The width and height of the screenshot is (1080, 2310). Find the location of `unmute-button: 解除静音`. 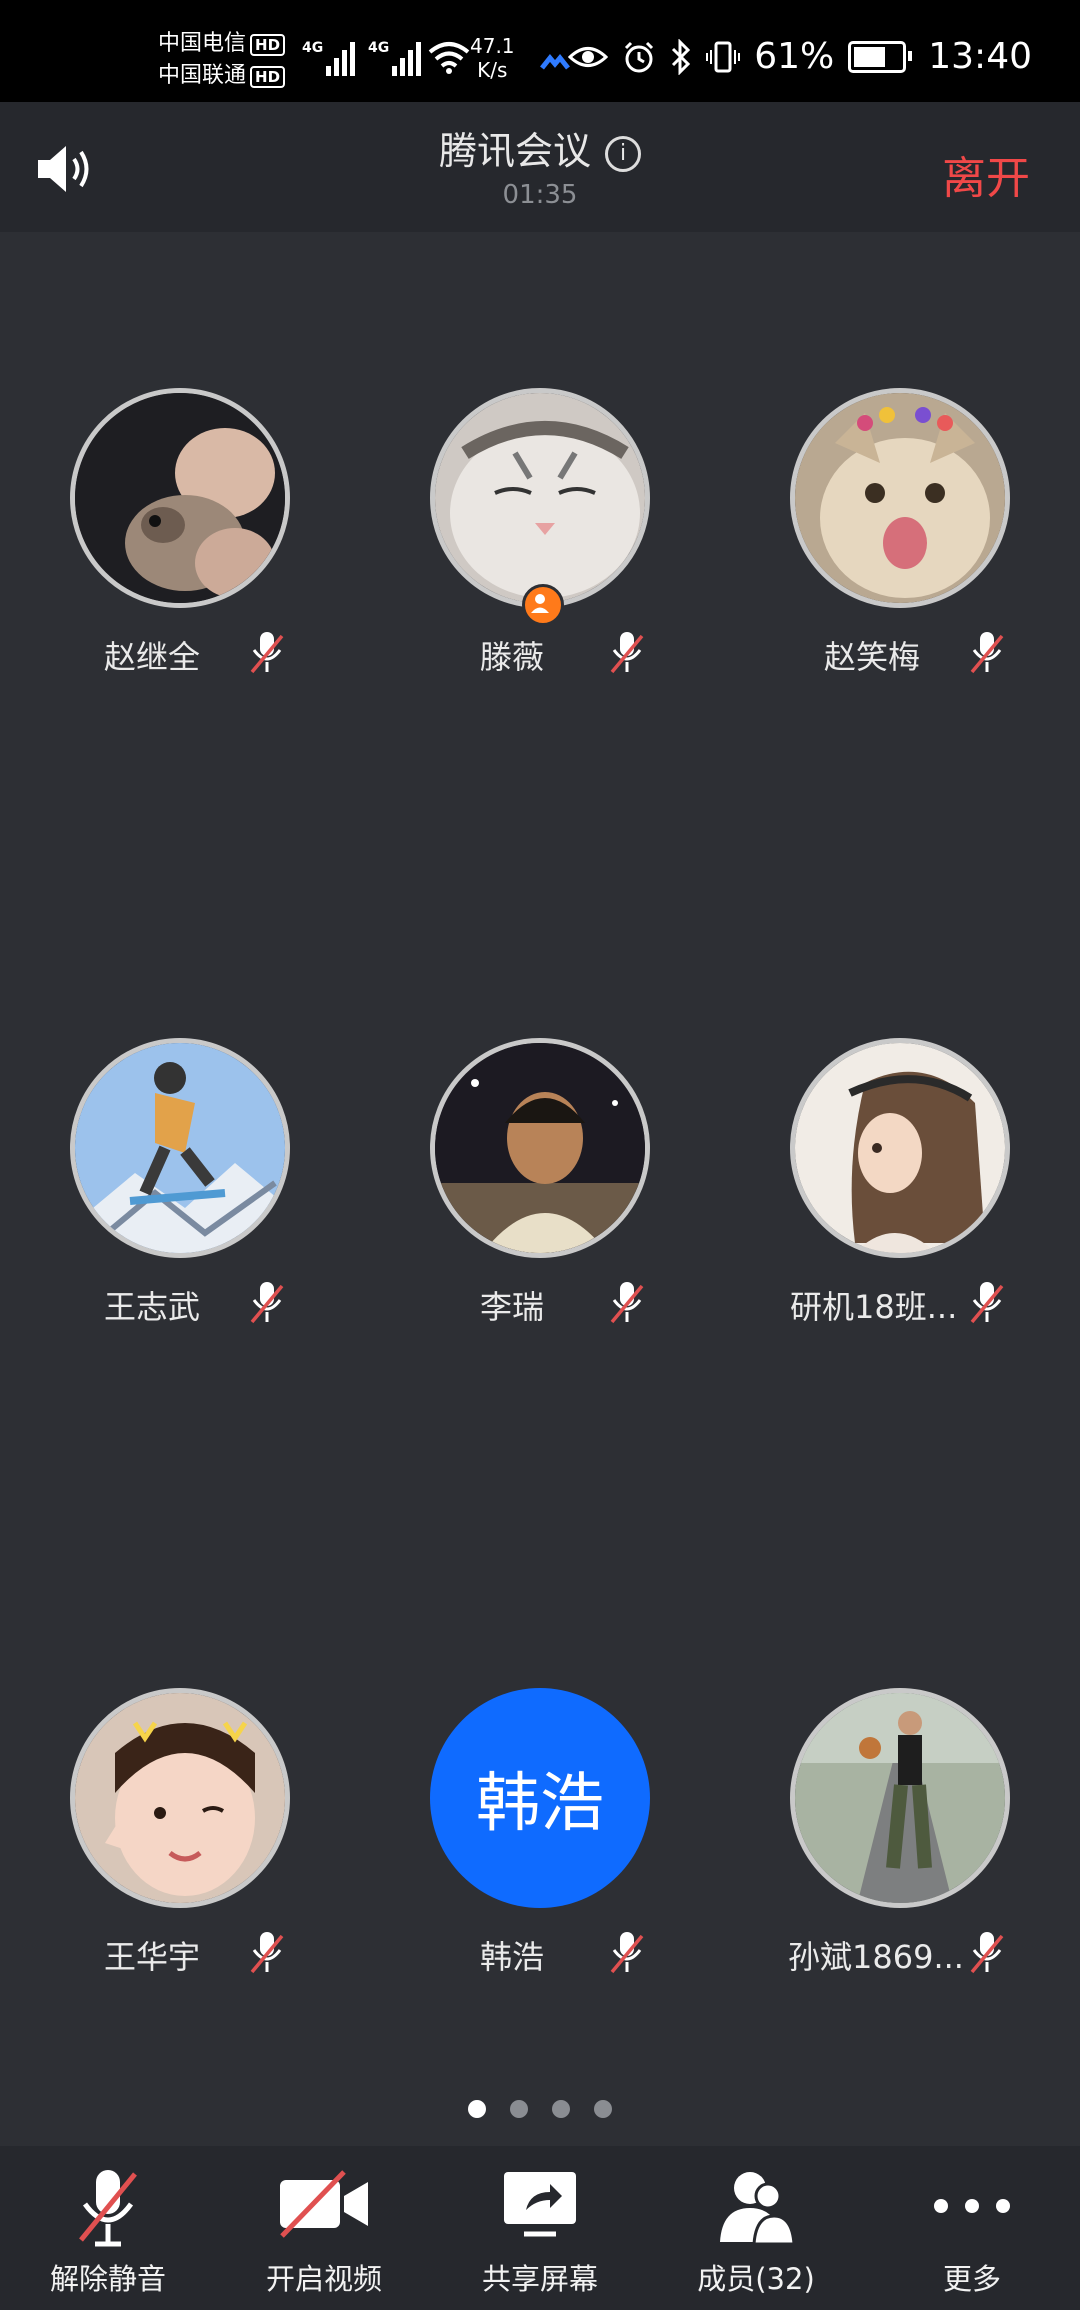

unmute-button: 解除静音 is located at coordinates (108, 2228).